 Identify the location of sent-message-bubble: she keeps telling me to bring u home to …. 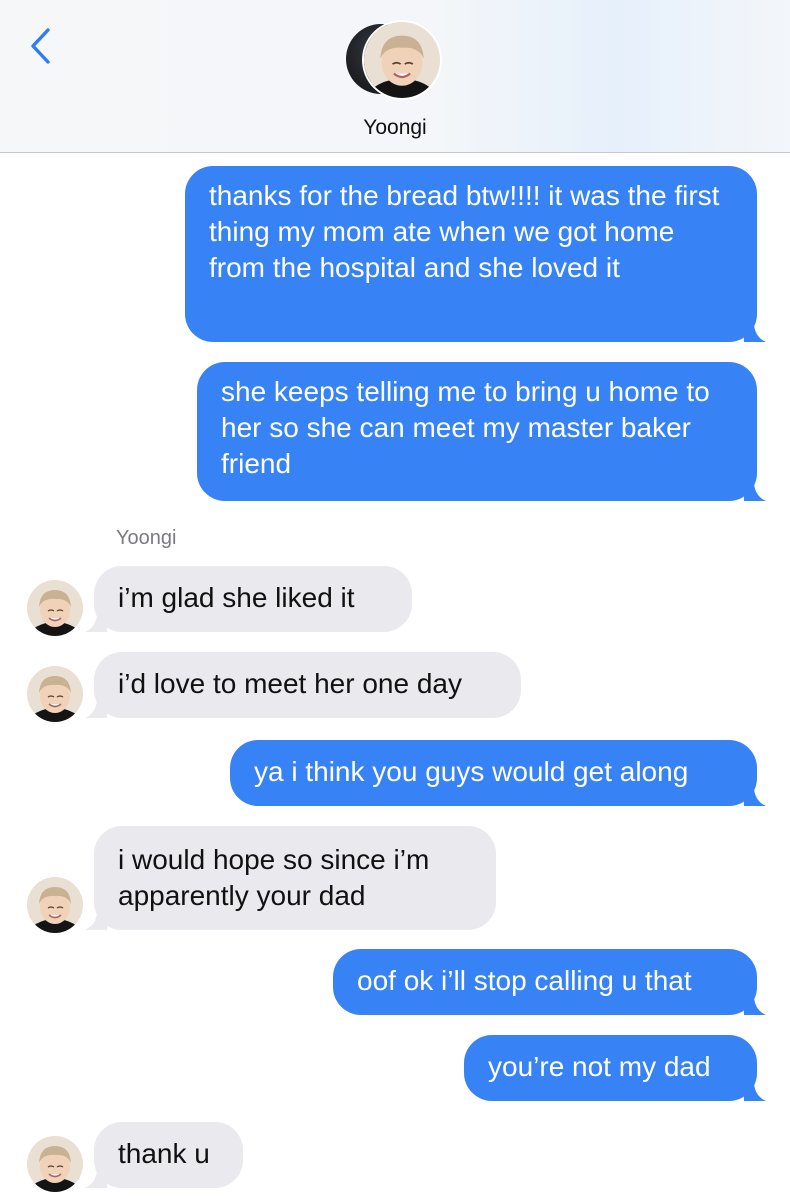
(481, 431).